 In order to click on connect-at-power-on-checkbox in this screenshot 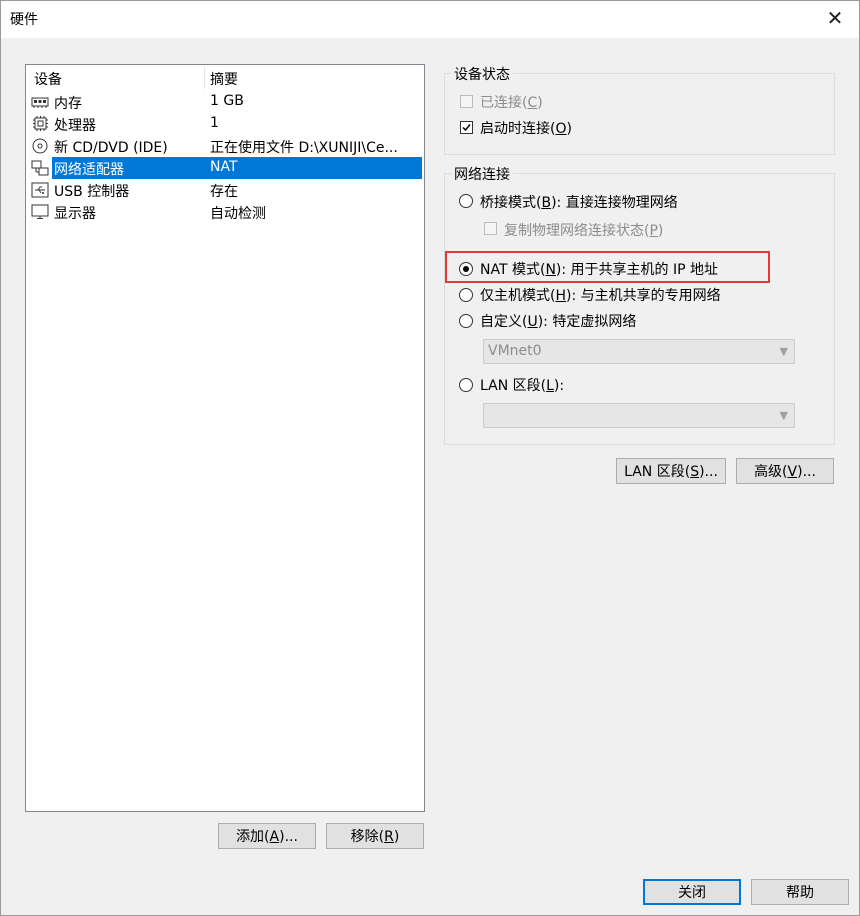, I will do `click(466, 127)`.